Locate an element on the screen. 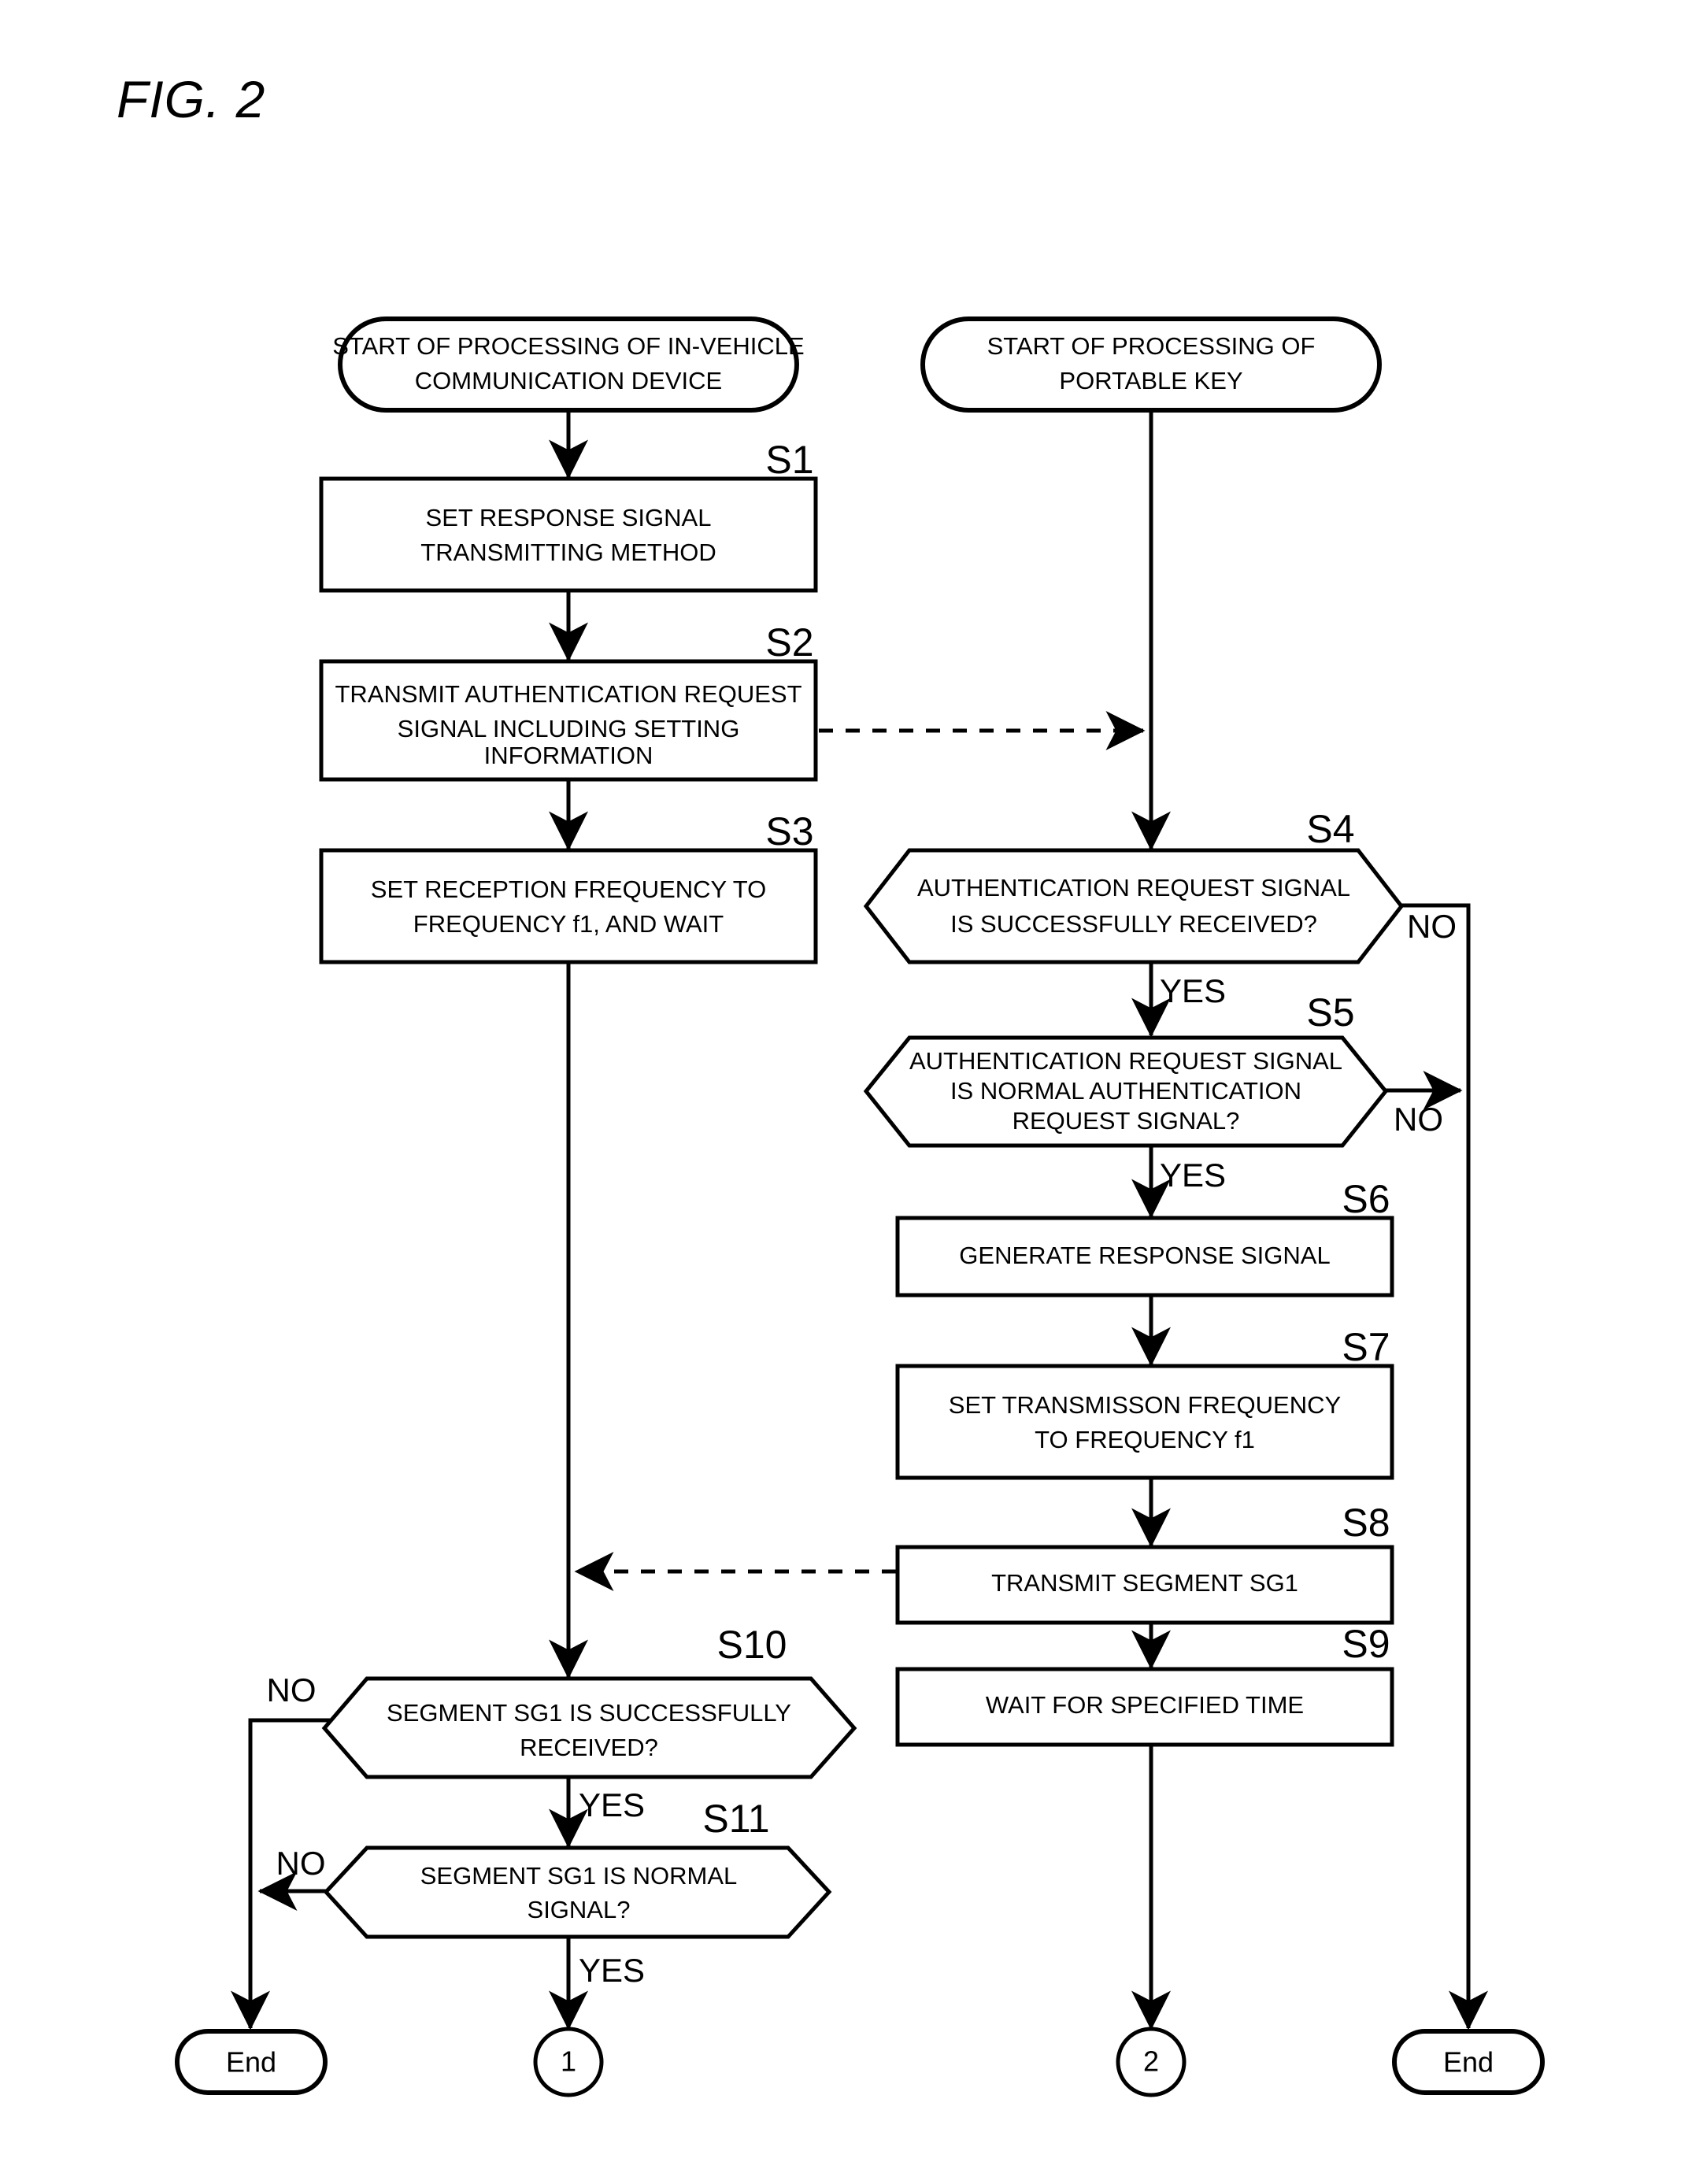 This screenshot has height=2184, width=1703. step-s3-line1: SET RECEPTION FREQUENCY TO is located at coordinates (568, 889).